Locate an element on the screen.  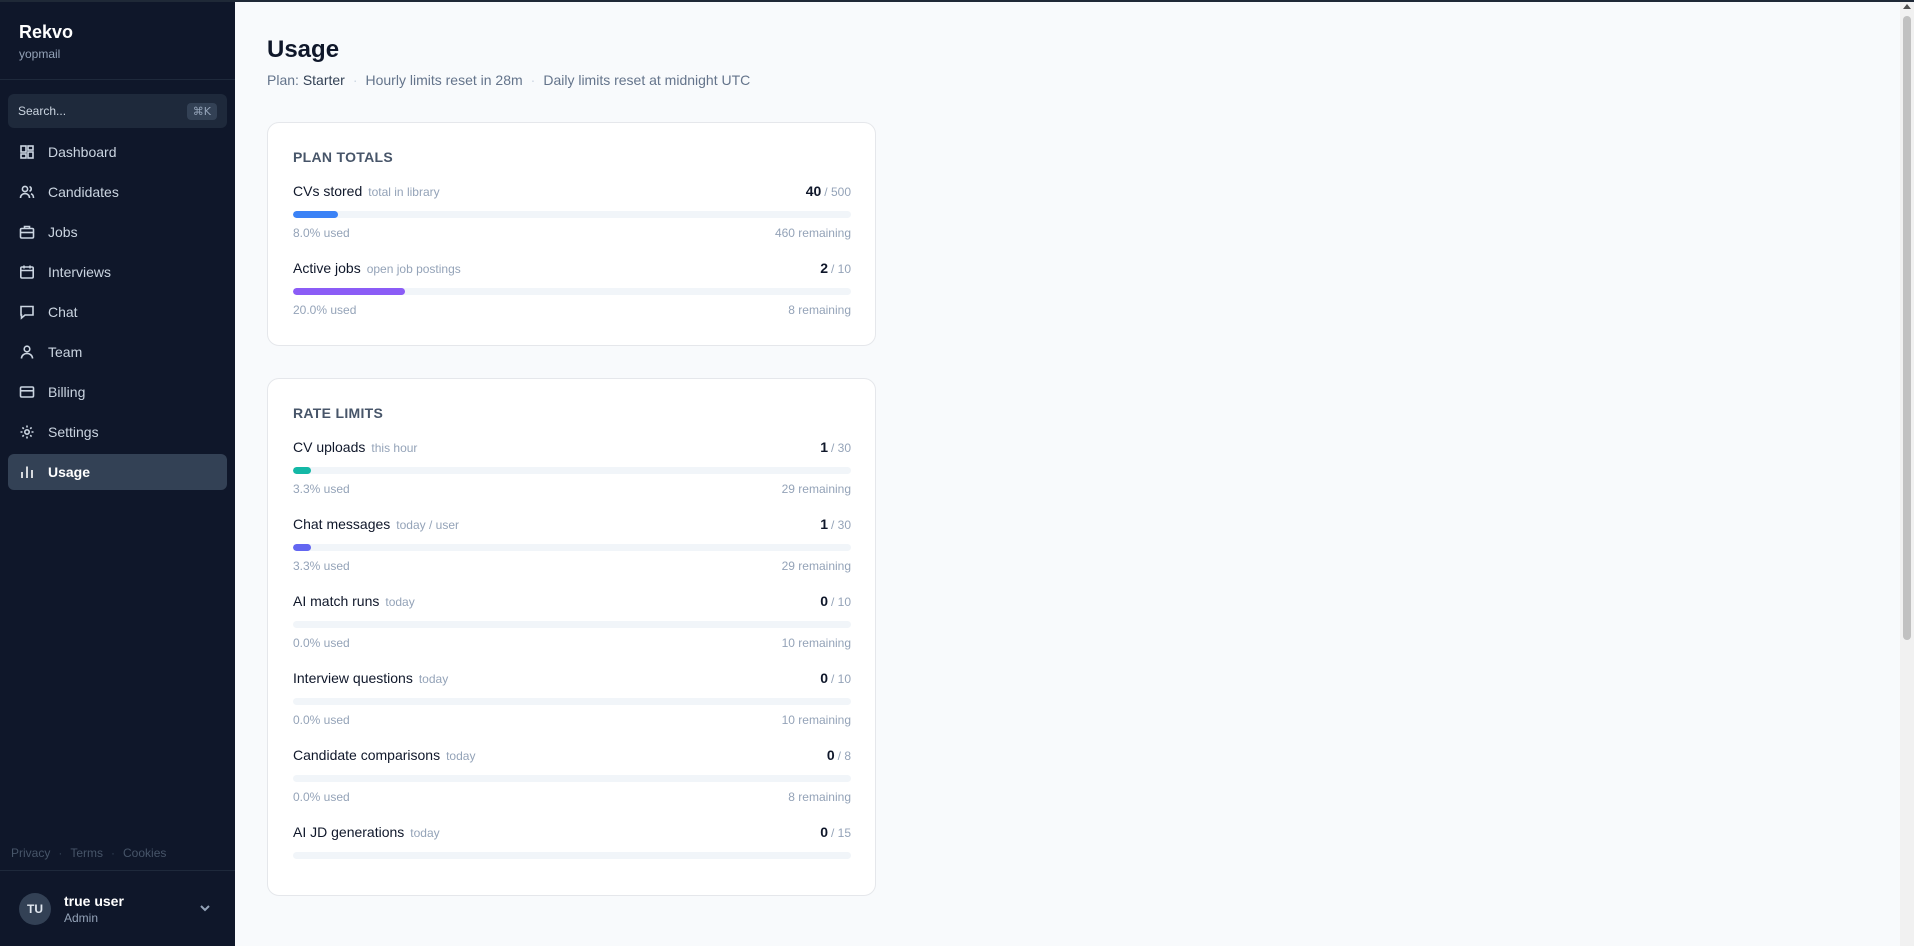
footer-links: Privacy · Terms · Cookies is located at coordinates (92, 853).